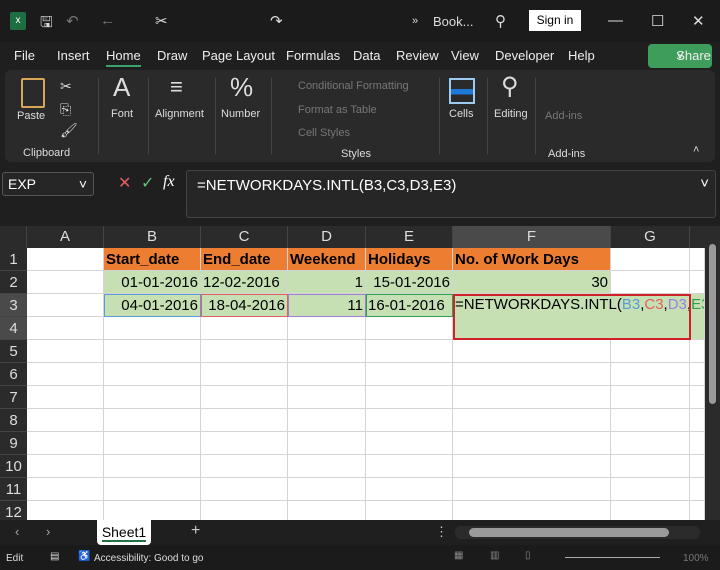  Describe the element at coordinates (461, 114) in the screenshot. I see `cells-button: Cells` at that location.